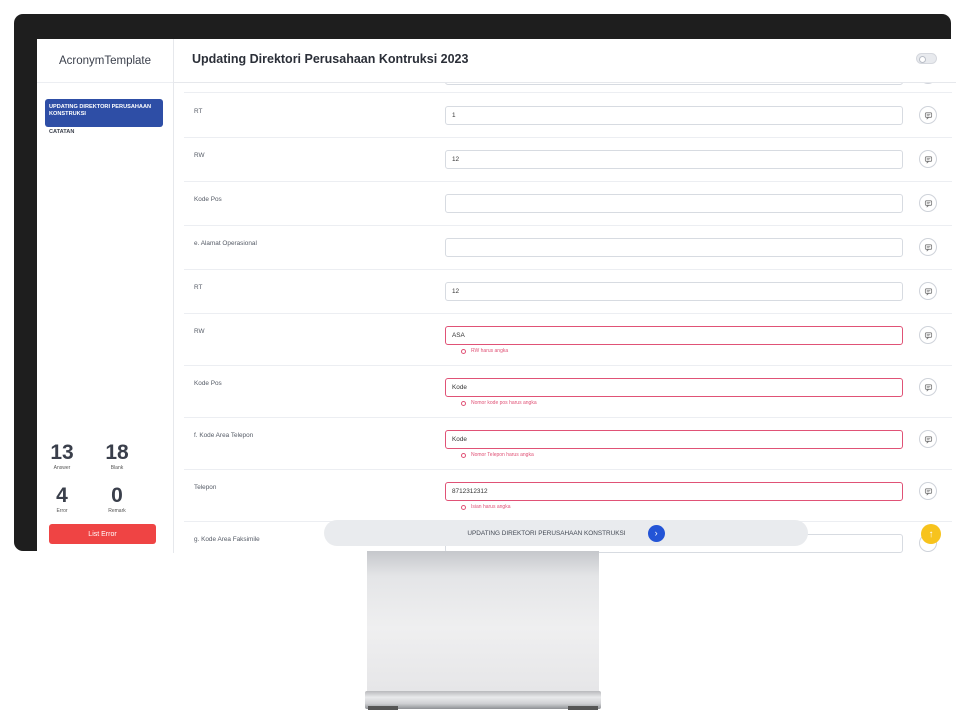 This screenshot has height=724, width=965. I want to click on form-row: RW ASA RW harus angka, so click(568, 339).